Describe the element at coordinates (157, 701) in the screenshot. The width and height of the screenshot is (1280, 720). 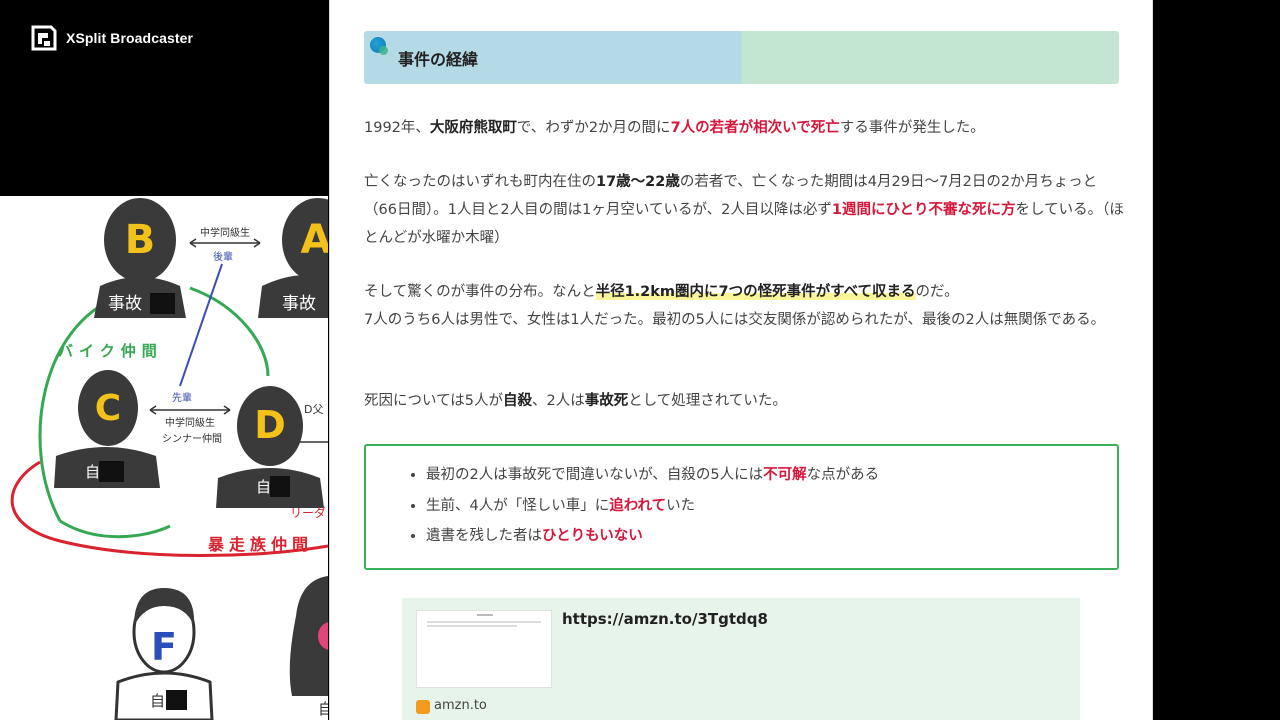
I see `person-f-caption: 自` at that location.